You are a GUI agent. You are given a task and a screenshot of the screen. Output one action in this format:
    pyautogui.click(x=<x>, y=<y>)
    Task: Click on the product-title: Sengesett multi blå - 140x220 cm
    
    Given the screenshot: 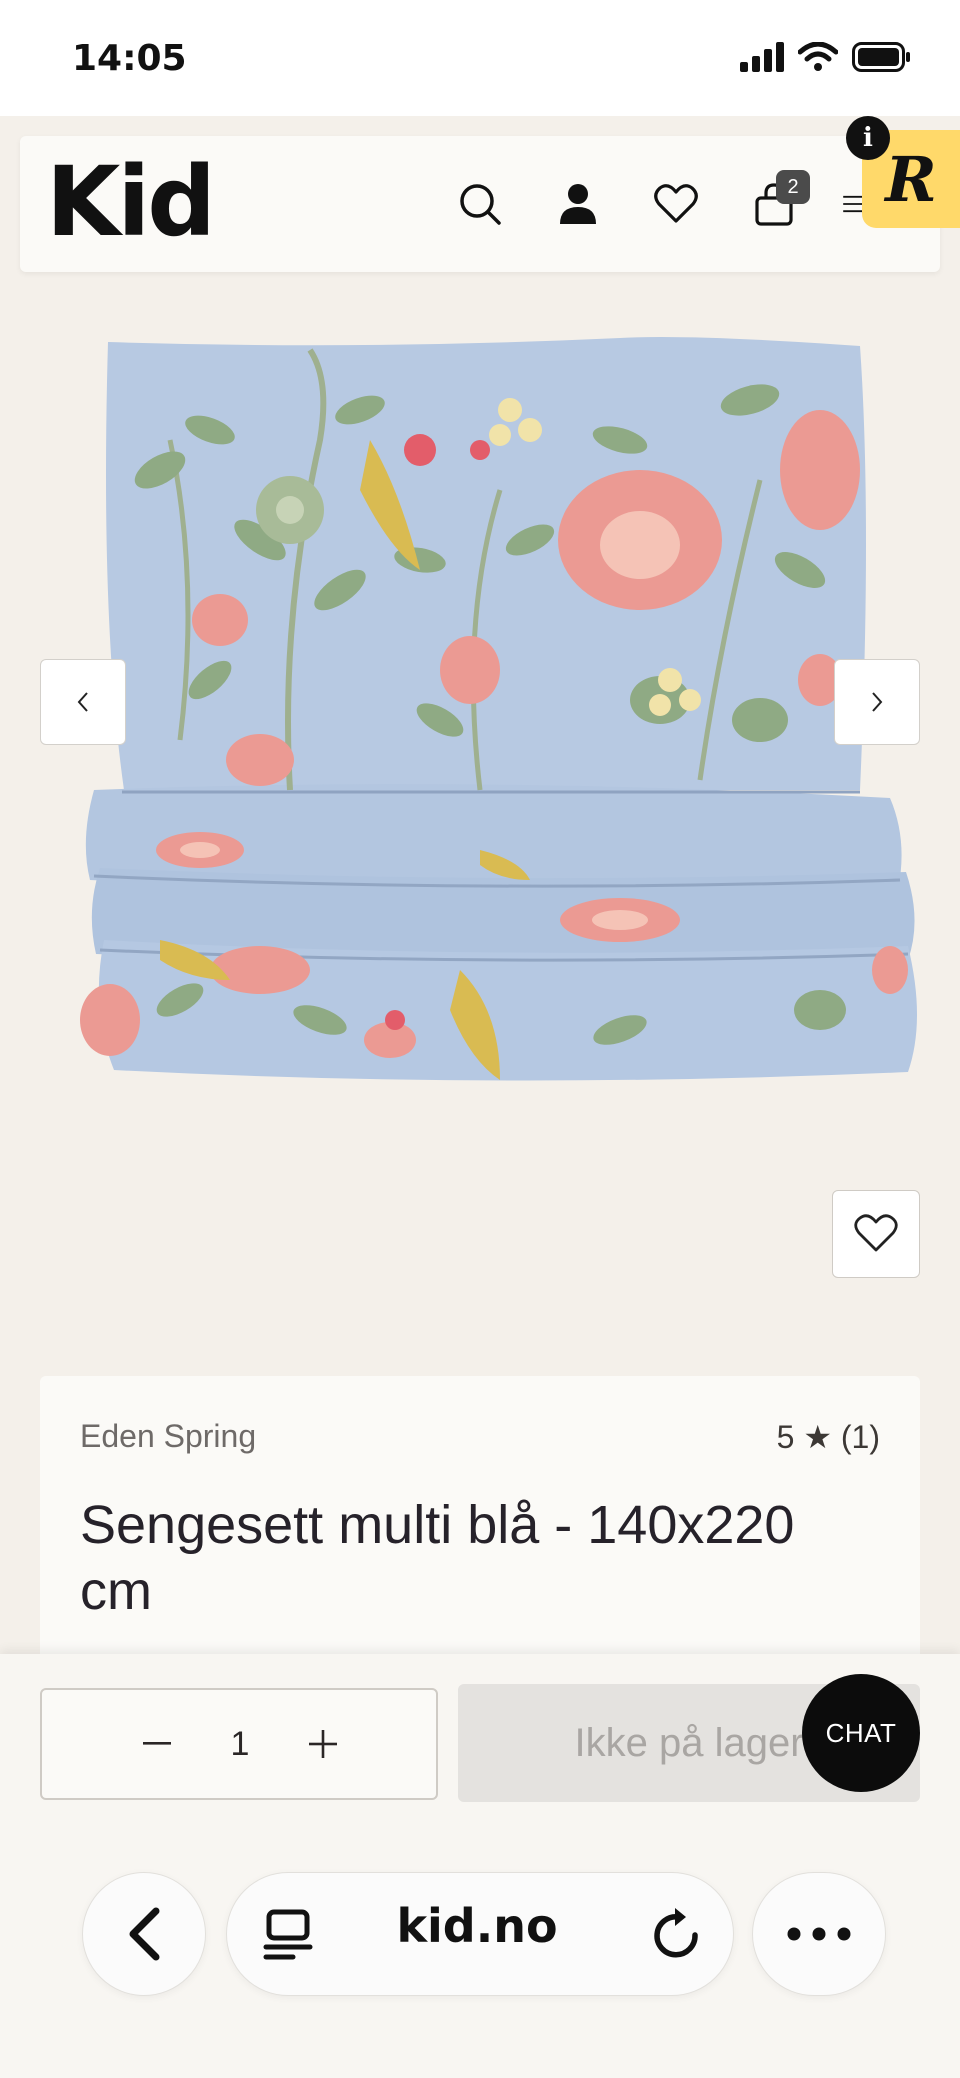 What is the action you would take?
    pyautogui.click(x=437, y=1558)
    